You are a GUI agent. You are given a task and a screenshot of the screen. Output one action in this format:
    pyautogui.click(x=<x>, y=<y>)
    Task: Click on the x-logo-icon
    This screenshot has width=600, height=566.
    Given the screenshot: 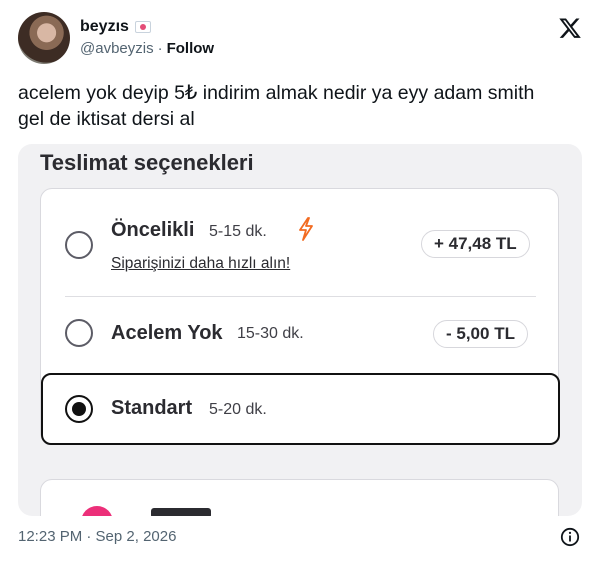 What is the action you would take?
    pyautogui.click(x=570, y=28)
    